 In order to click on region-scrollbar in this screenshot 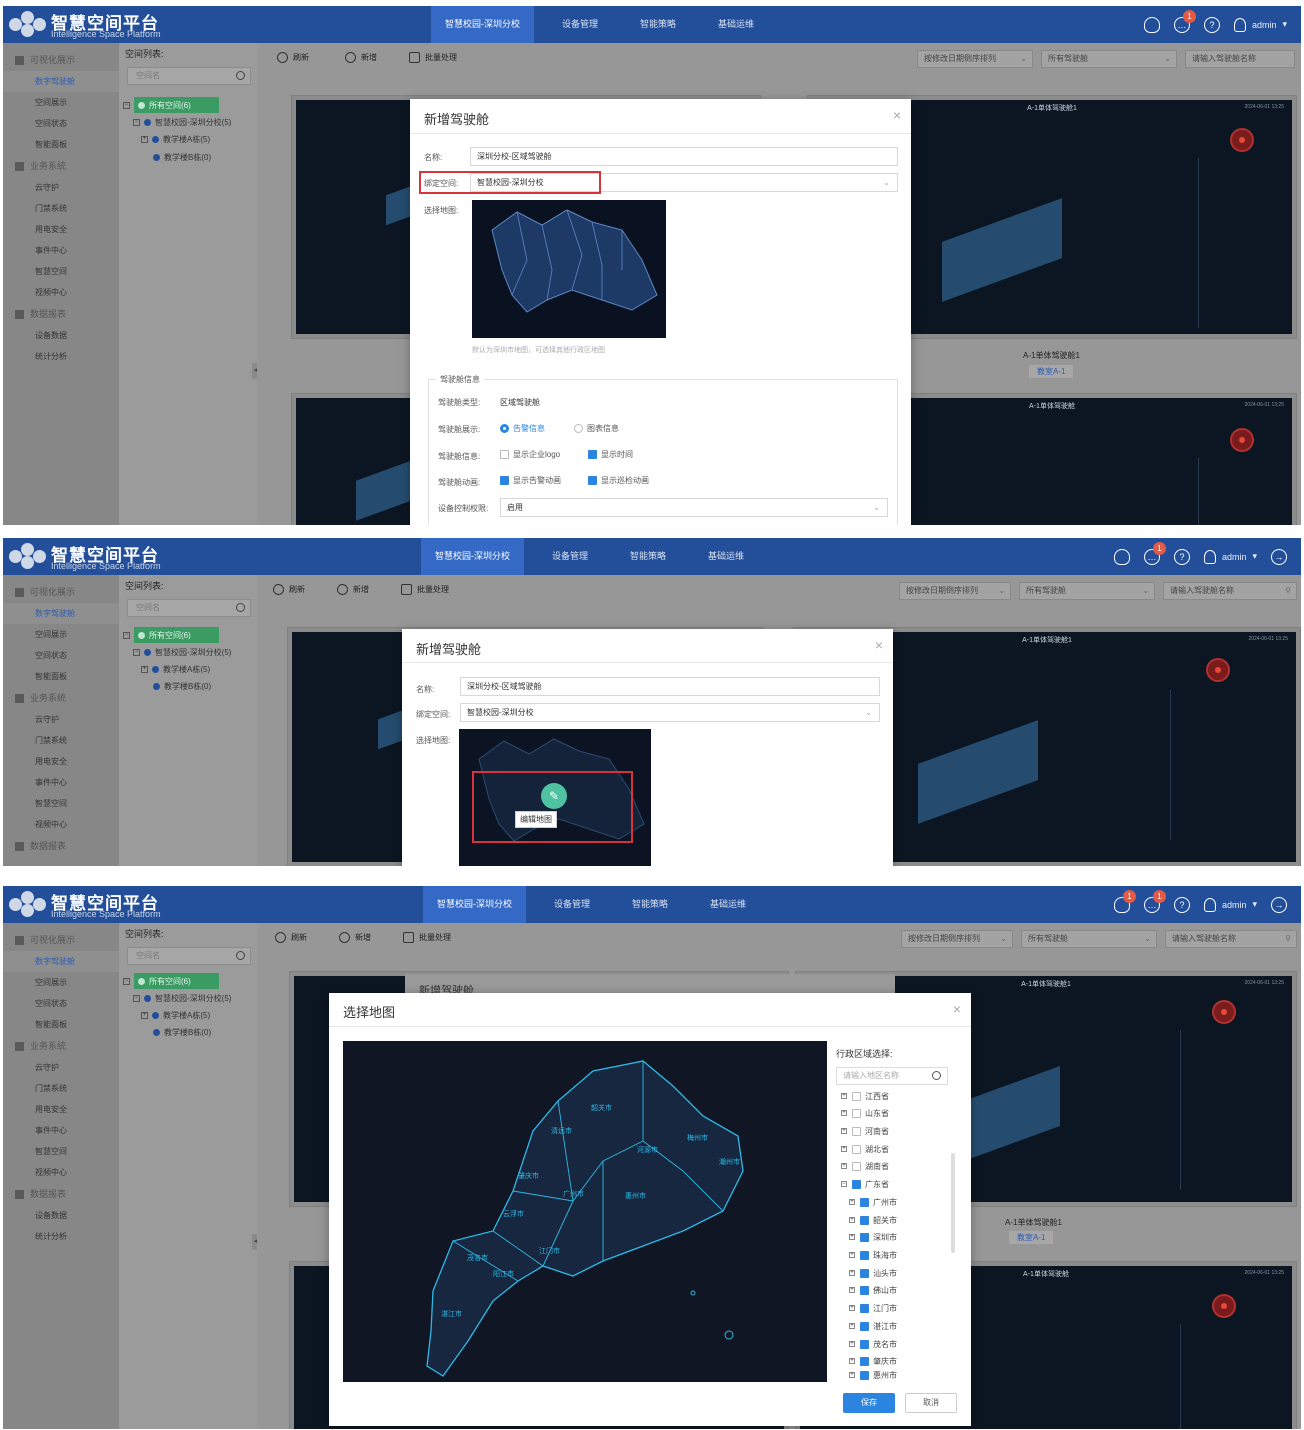, I will do `click(953, 1203)`.